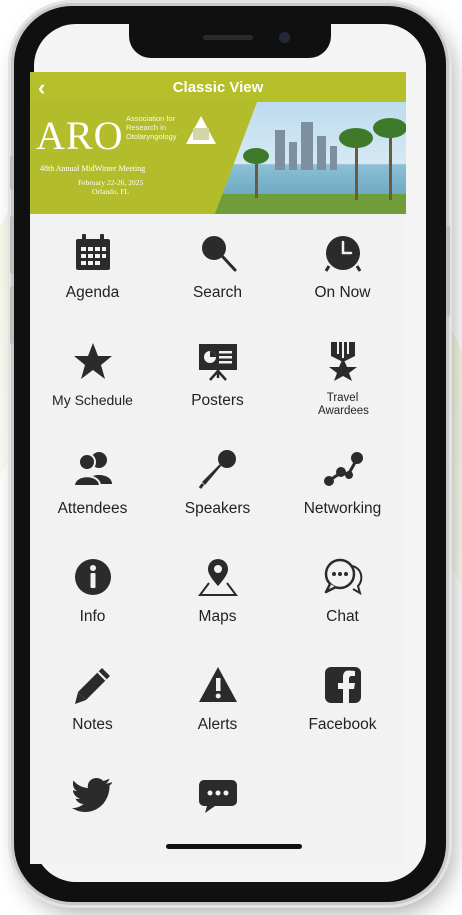 The width and height of the screenshot is (462, 915). Describe the element at coordinates (342, 508) in the screenshot. I see `menu-item-label: Networking` at that location.